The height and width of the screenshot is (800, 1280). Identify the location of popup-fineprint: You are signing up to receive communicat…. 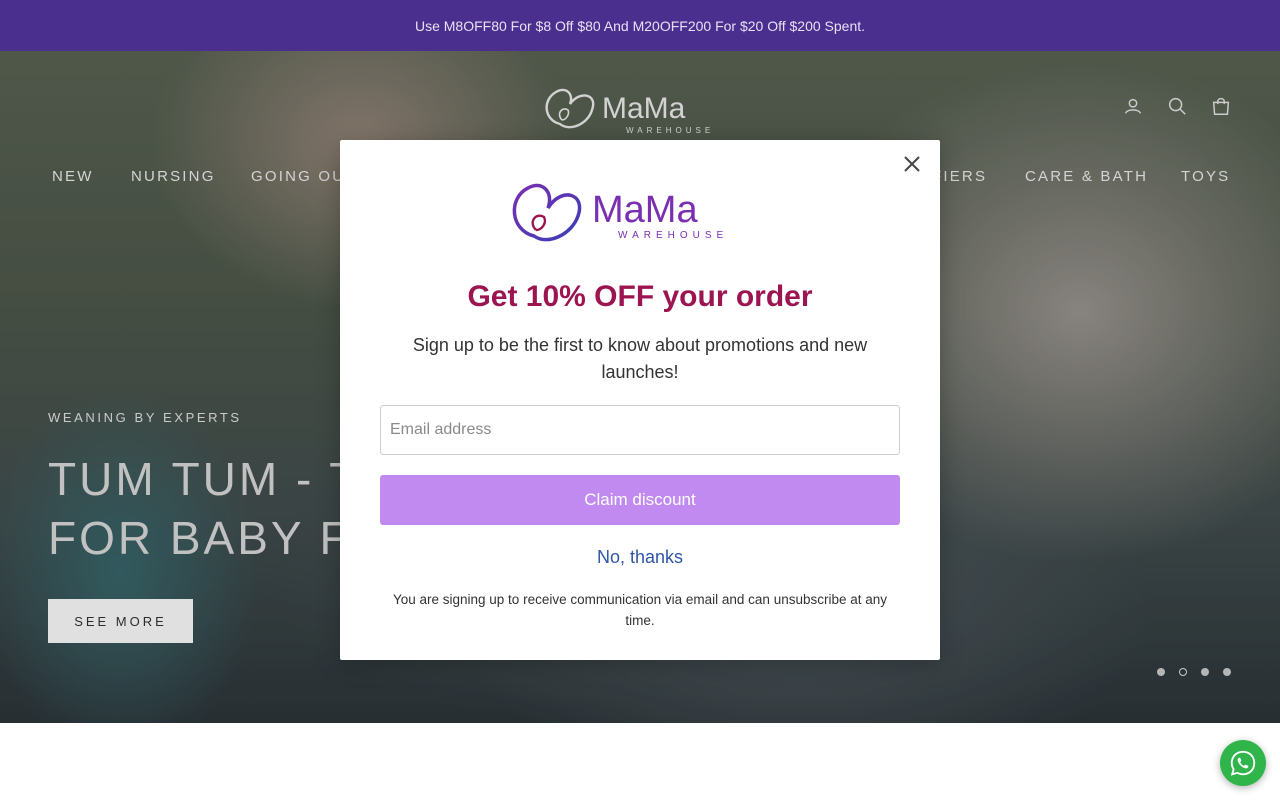
(640, 610).